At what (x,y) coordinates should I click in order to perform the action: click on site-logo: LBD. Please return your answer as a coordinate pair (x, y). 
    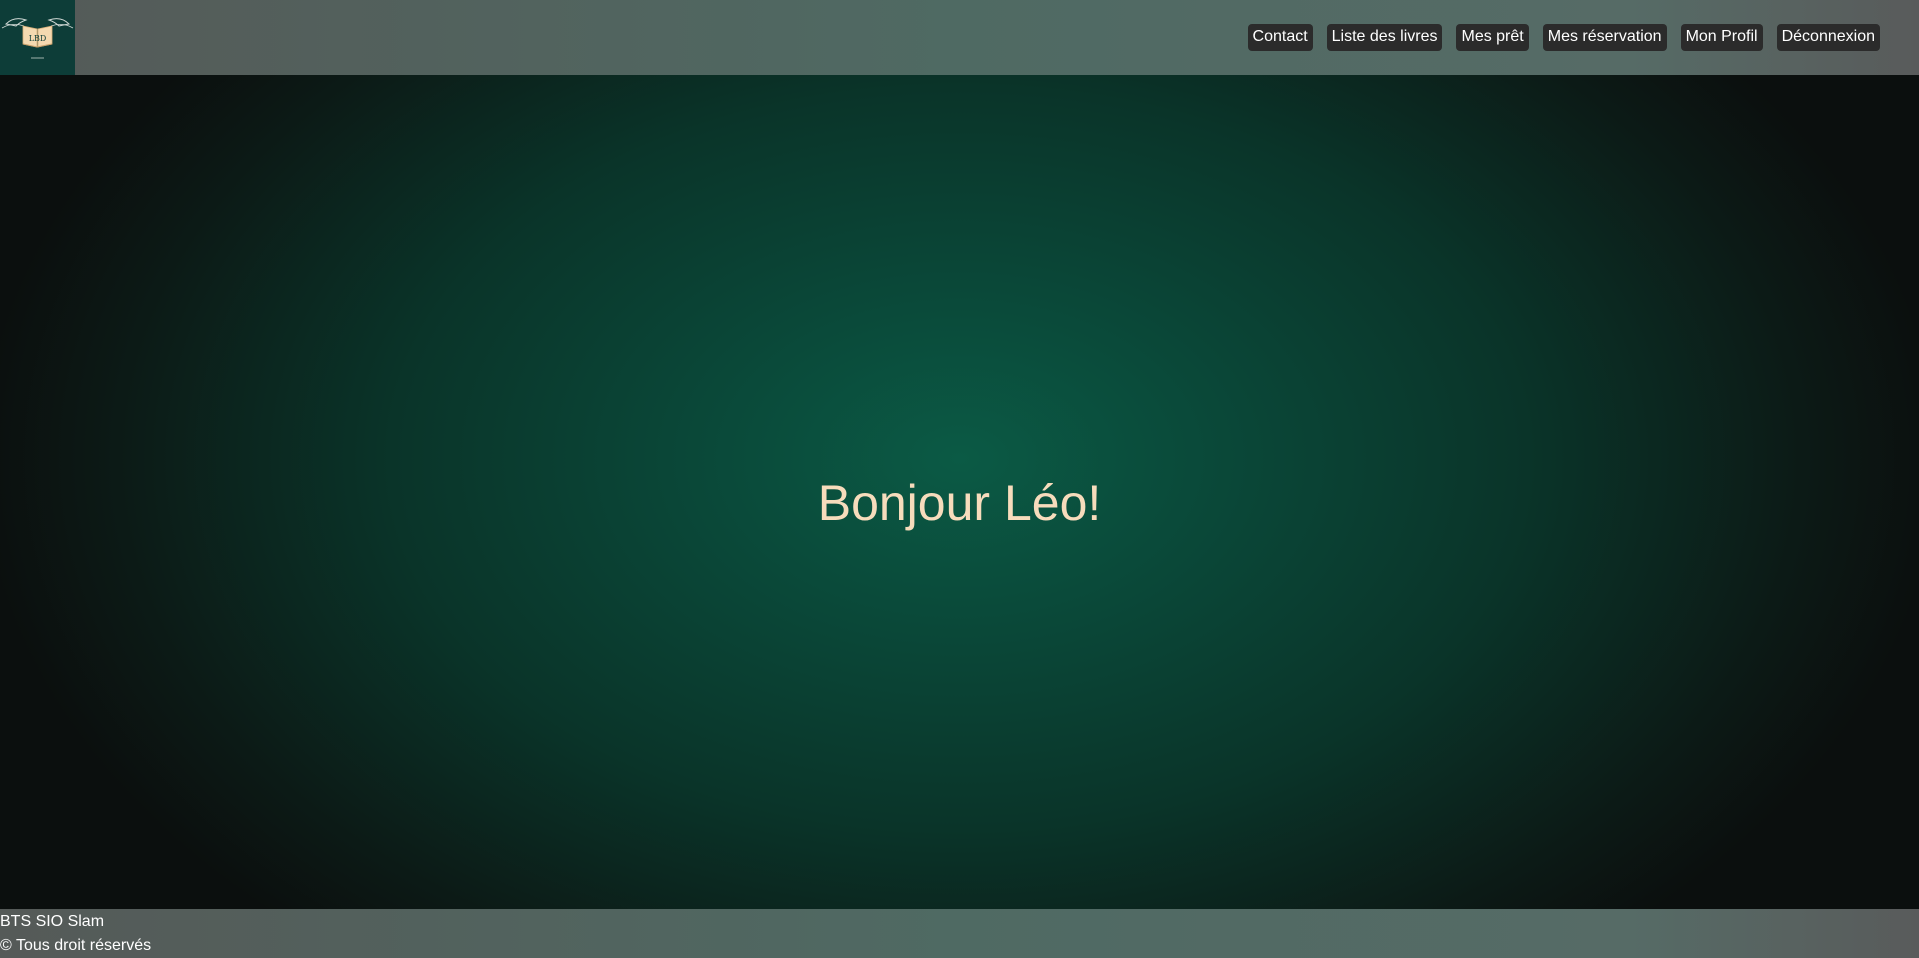
    Looking at the image, I should click on (37, 37).